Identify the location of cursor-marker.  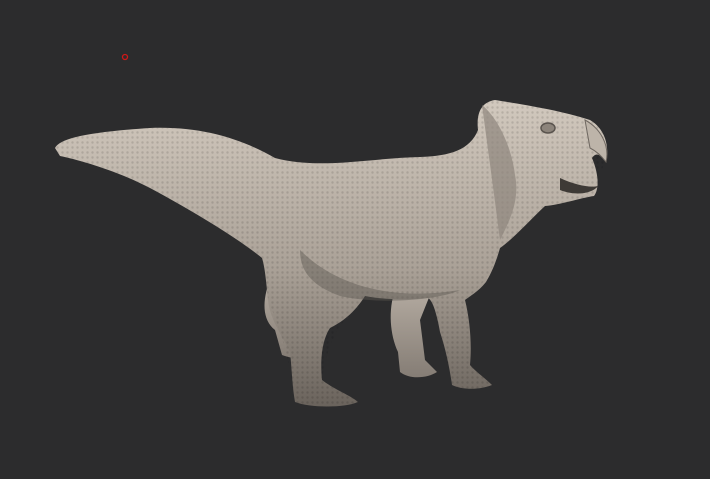
(125, 57).